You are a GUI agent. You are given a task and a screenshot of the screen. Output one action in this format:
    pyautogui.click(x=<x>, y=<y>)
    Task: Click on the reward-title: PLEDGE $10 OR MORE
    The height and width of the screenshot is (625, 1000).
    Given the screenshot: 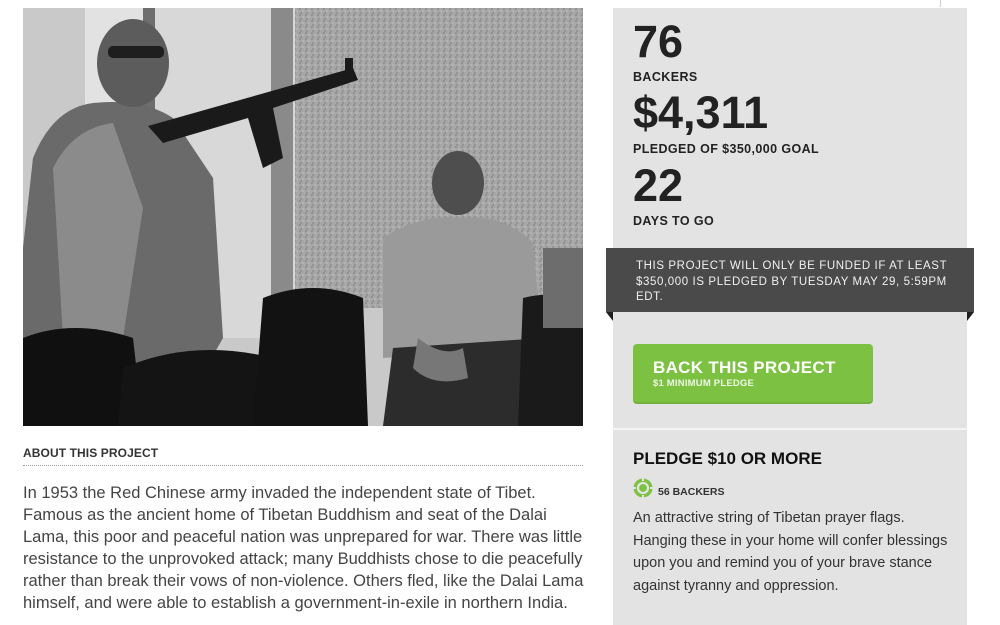 What is the action you would take?
    pyautogui.click(x=727, y=459)
    